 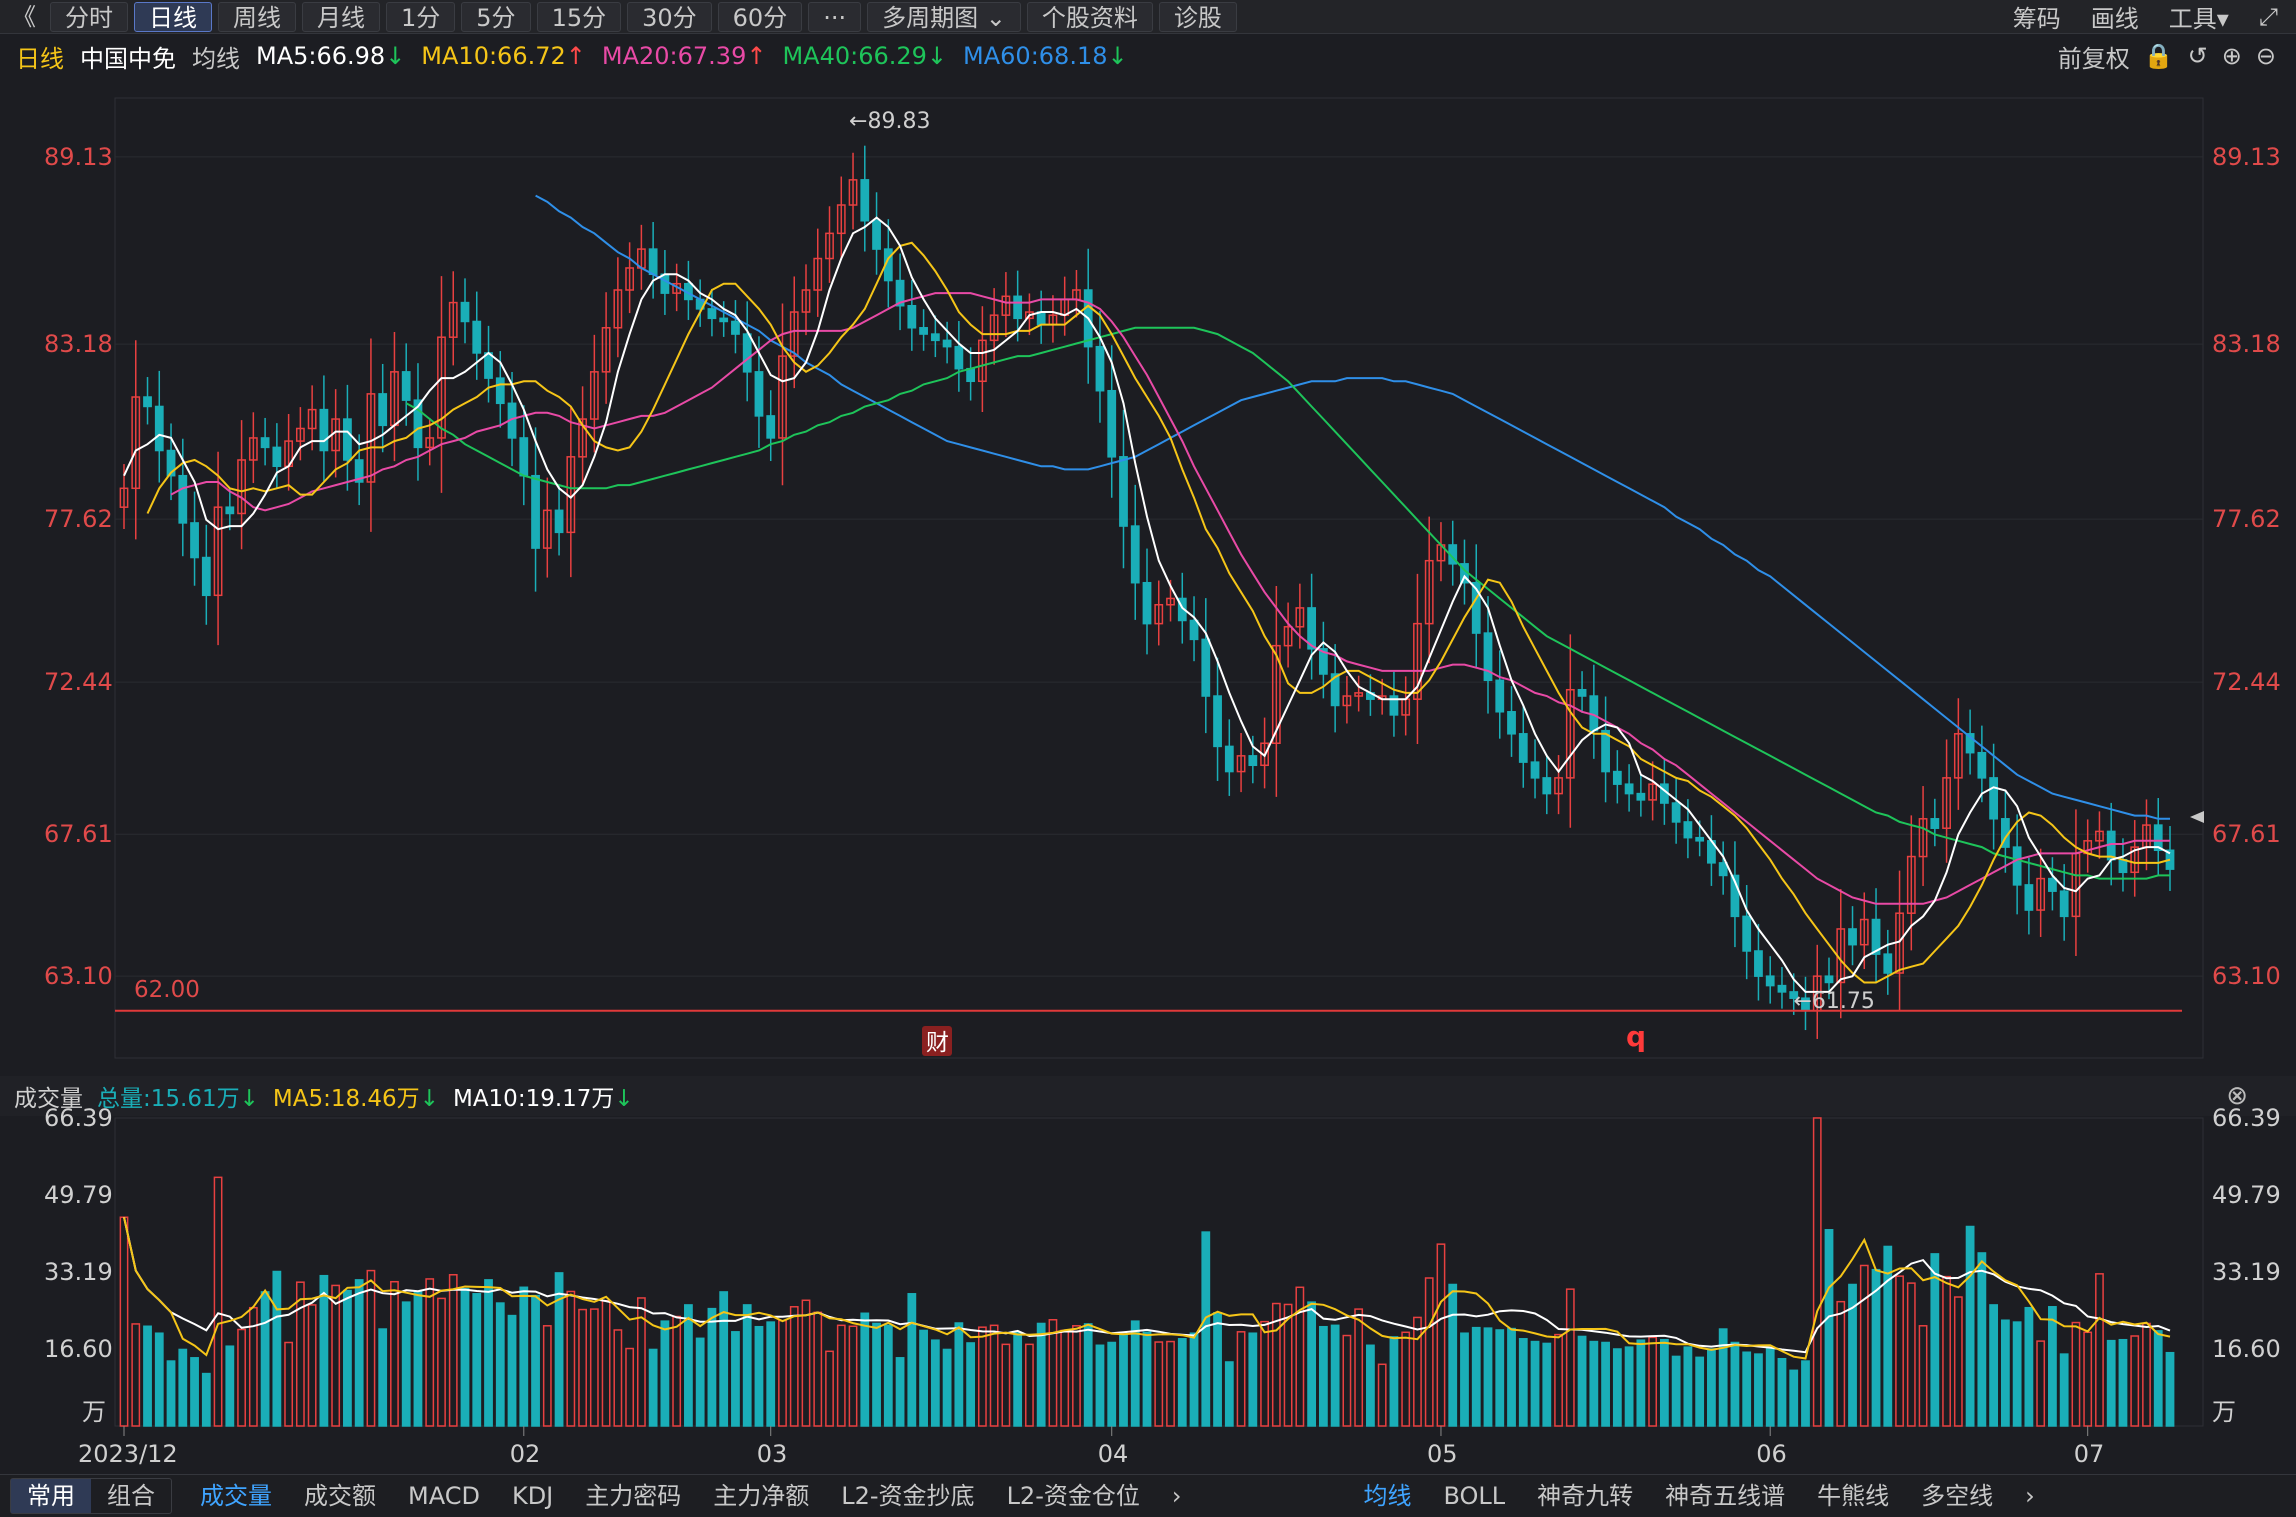 I want to click on zoom-out-icon: ⊖, so click(x=2266, y=56).